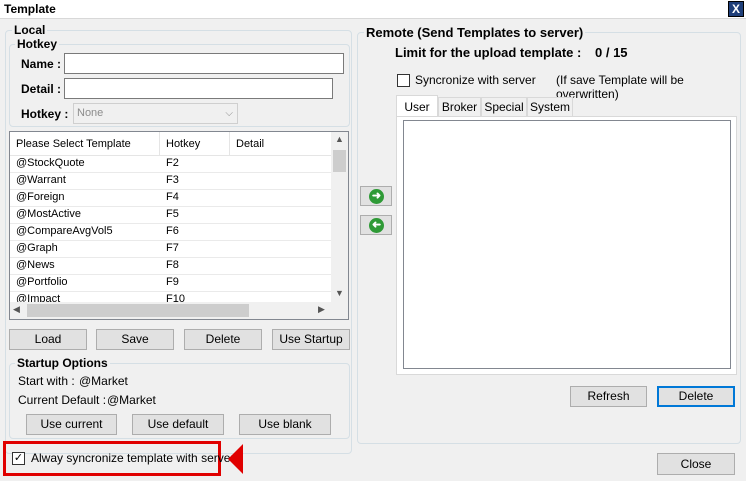 This screenshot has height=481, width=746. What do you see at coordinates (135, 339) in the screenshot?
I see `save-button: Save` at bounding box center [135, 339].